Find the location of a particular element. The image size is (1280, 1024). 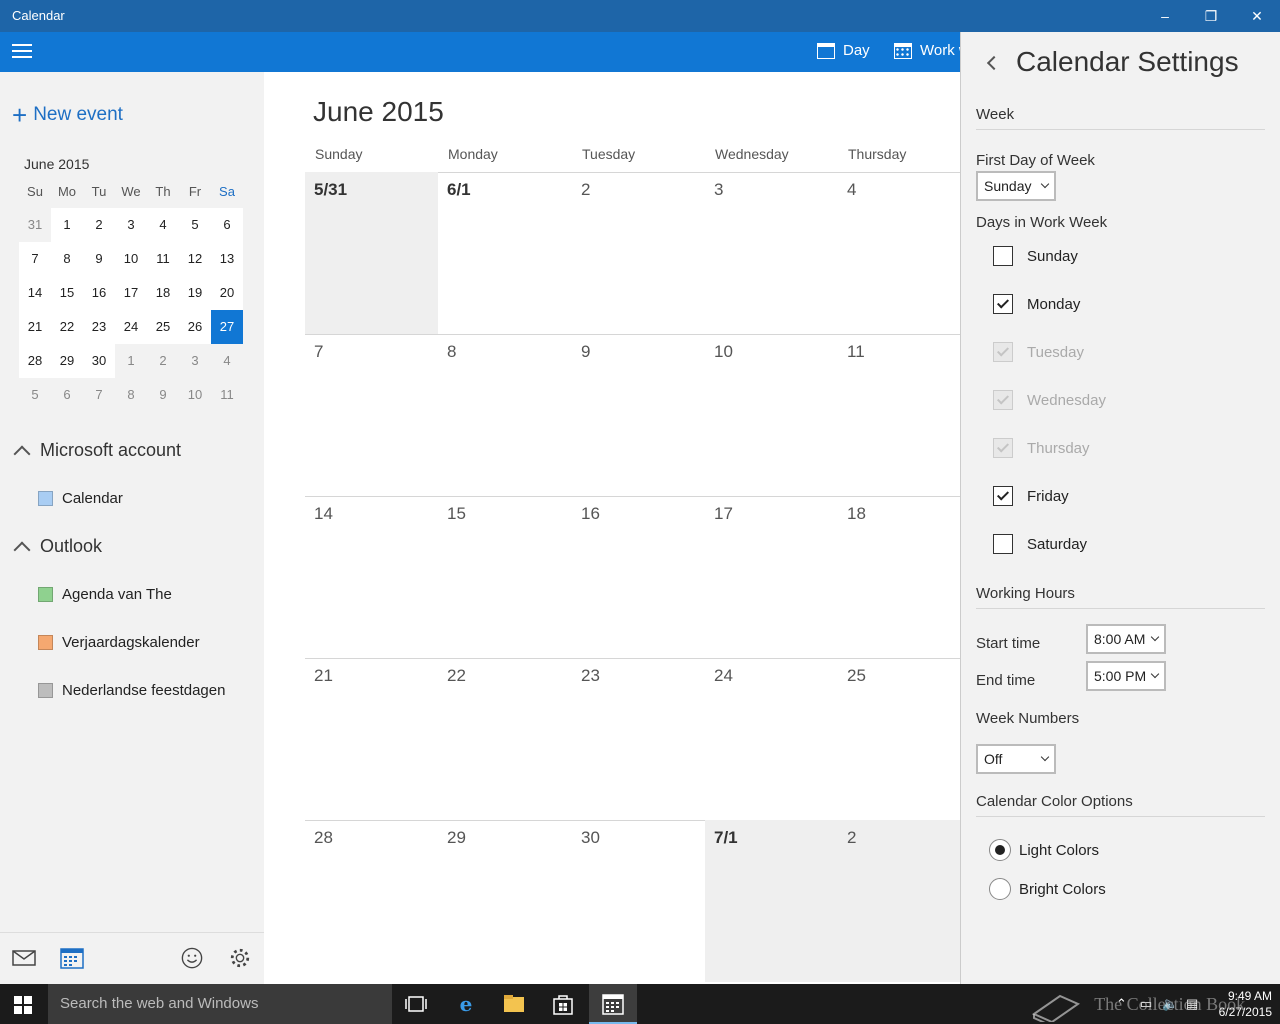

start-time-select: 8:00 AM is located at coordinates (1126, 639).